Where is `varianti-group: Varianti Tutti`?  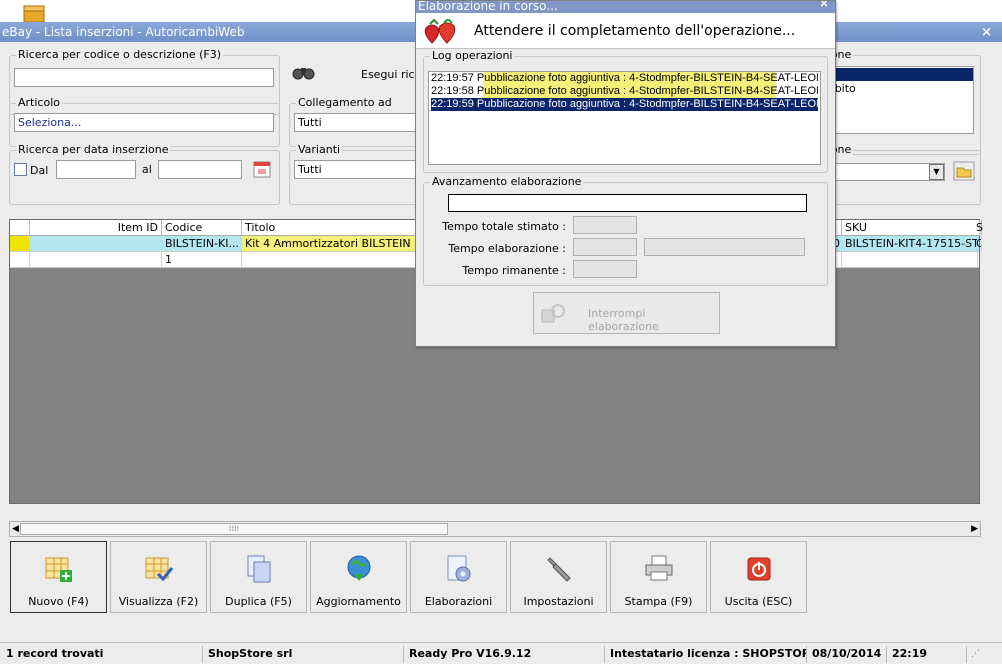 varianti-group: Varianti Tutti is located at coordinates (354, 174).